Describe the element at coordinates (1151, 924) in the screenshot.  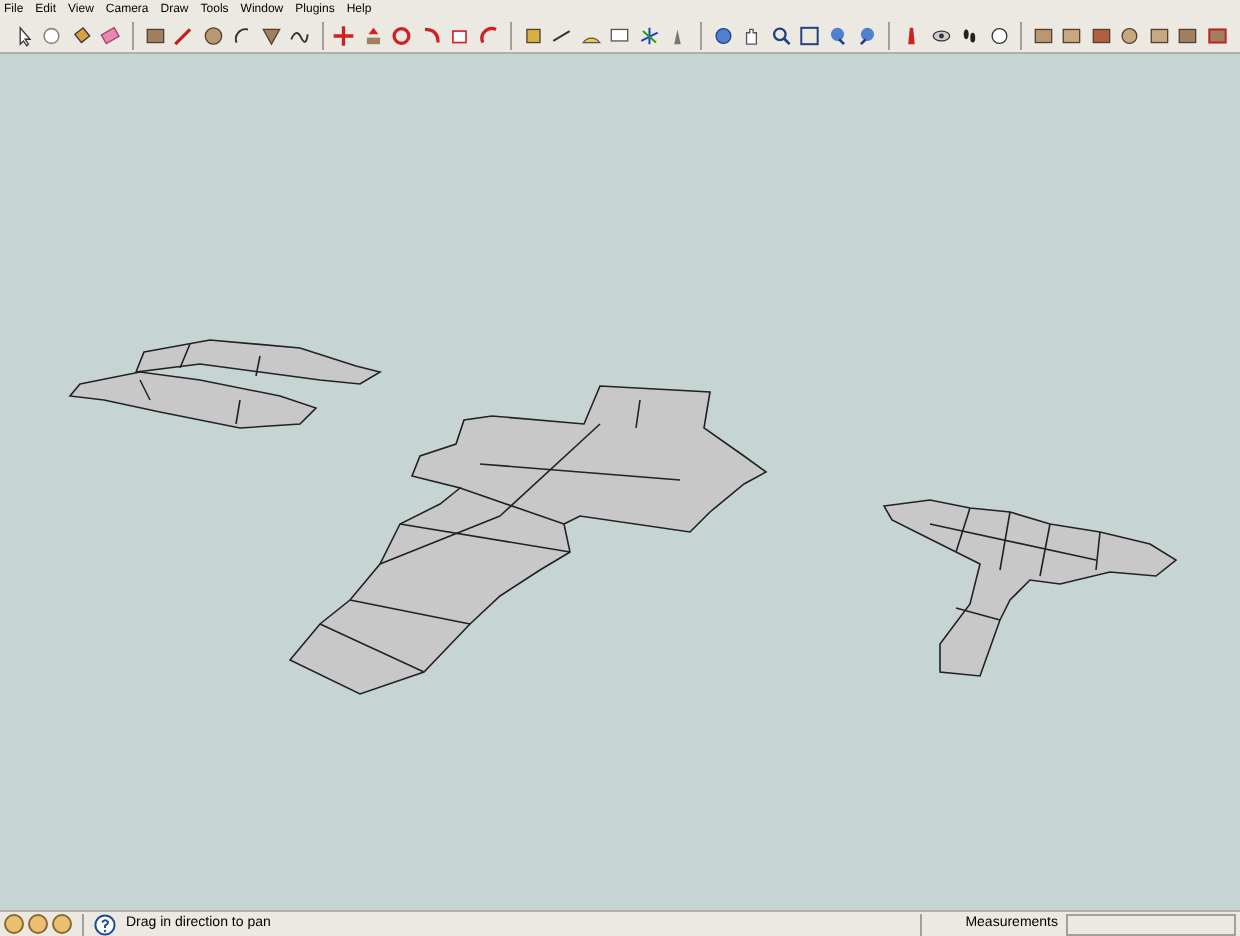
I see `measurements-field` at that location.